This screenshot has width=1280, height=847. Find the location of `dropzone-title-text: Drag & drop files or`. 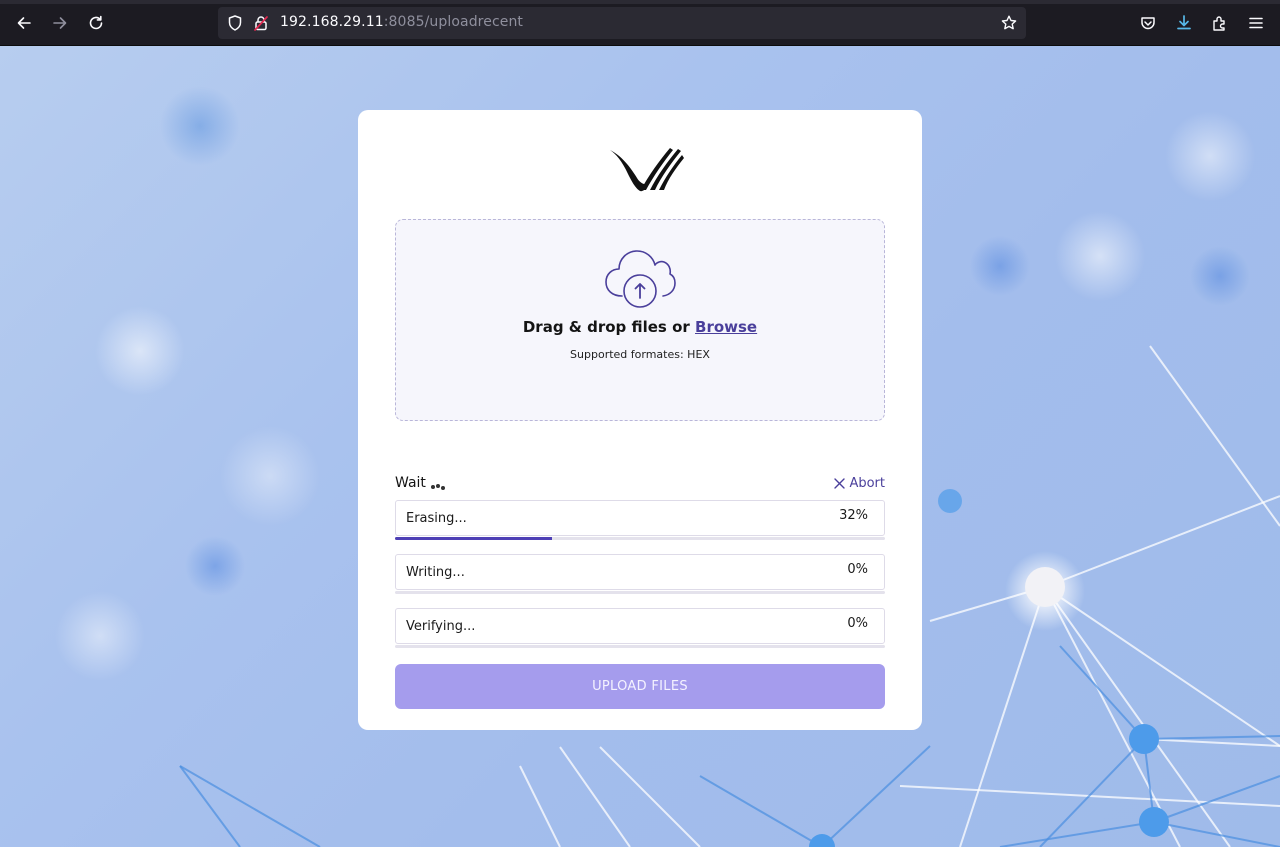

dropzone-title-text: Drag & drop files or is located at coordinates (609, 327).